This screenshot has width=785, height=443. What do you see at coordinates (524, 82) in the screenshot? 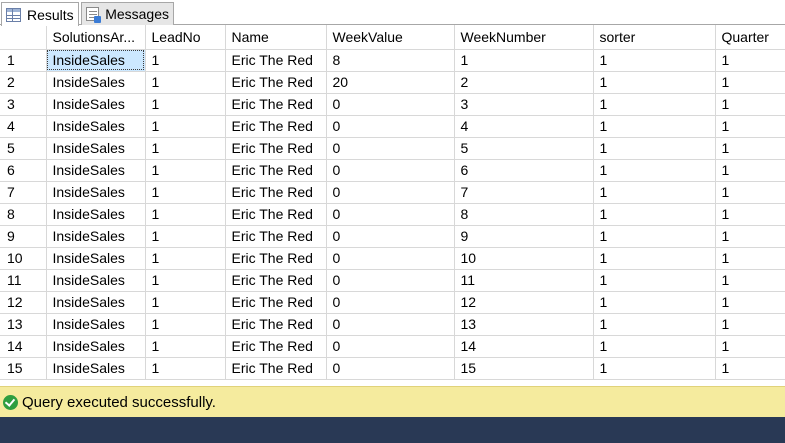
I see `table-cell: 2` at bounding box center [524, 82].